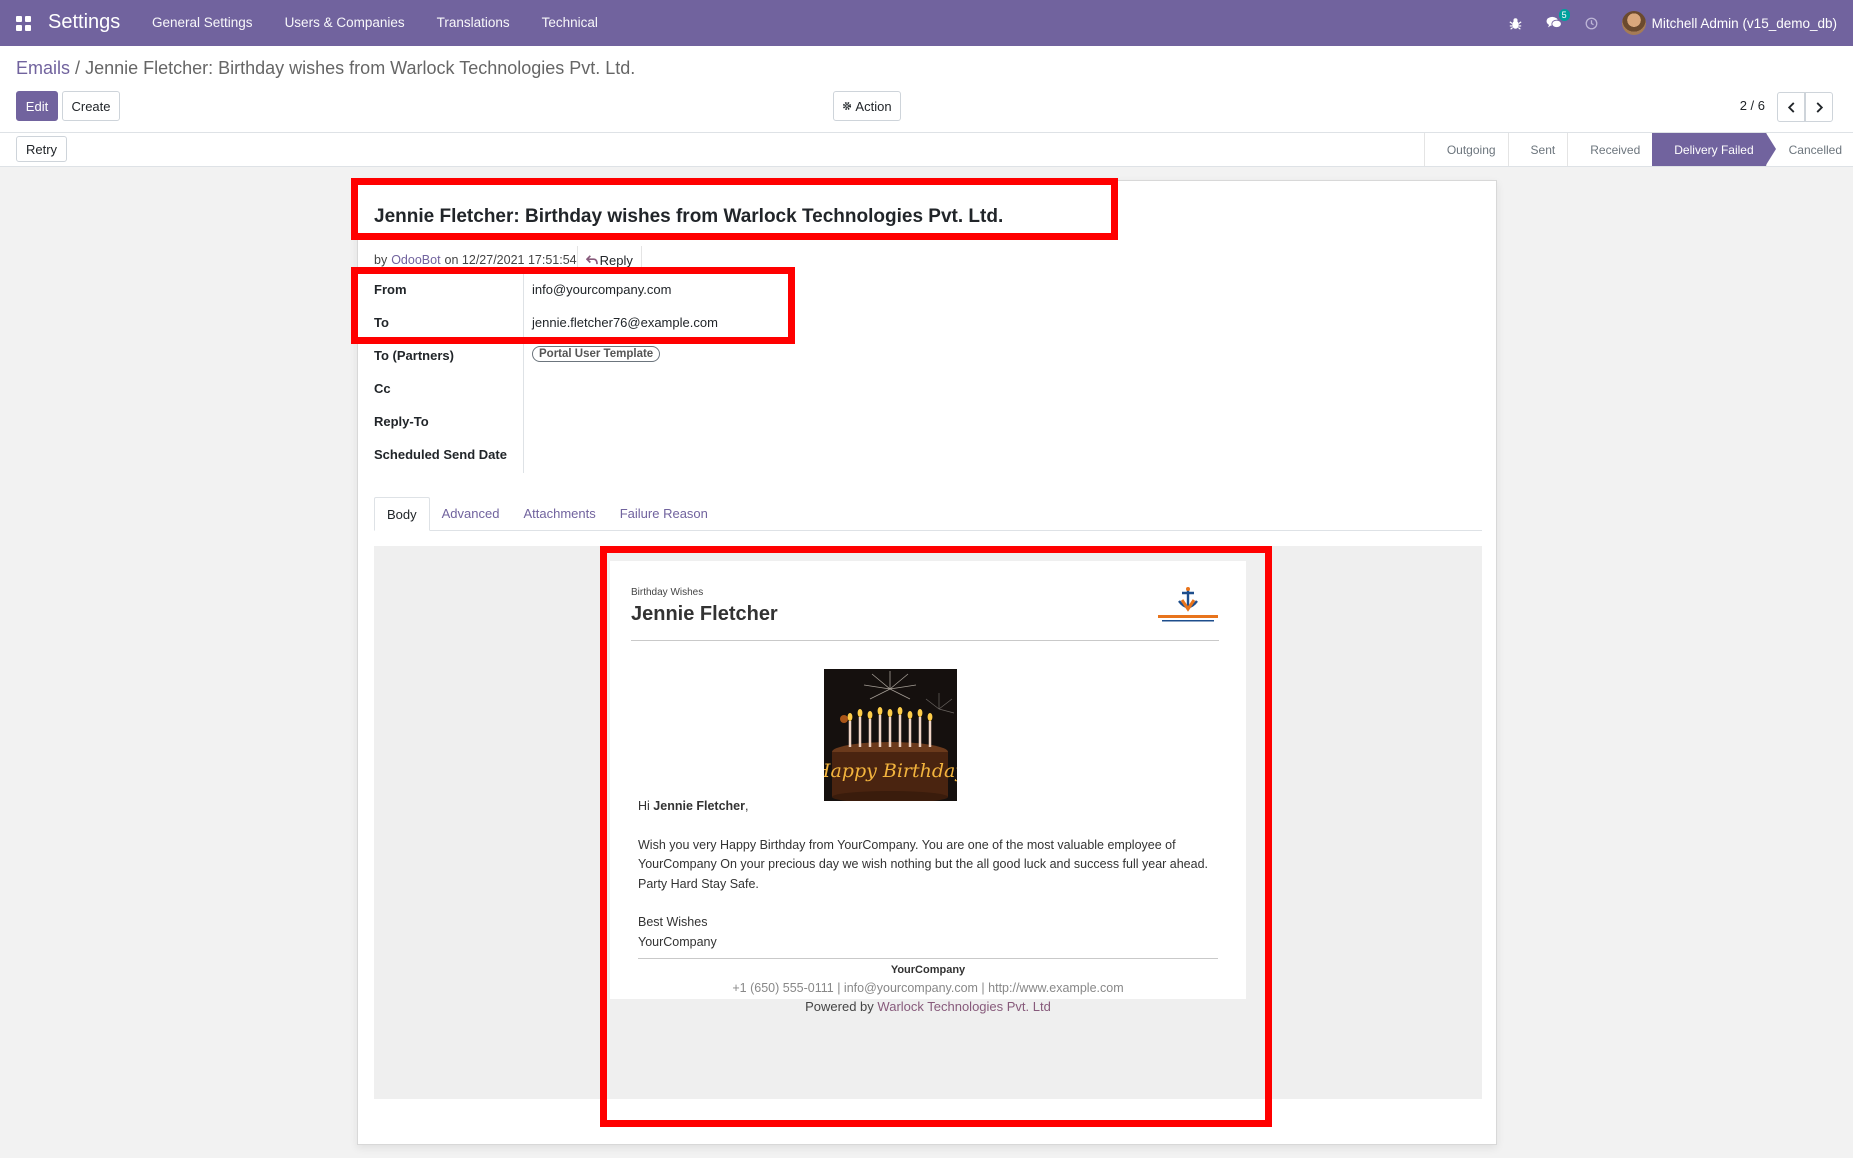 The image size is (1853, 1158). Describe the element at coordinates (664, 514) in the screenshot. I see `tab-failure-reason: Failure Reason` at that location.